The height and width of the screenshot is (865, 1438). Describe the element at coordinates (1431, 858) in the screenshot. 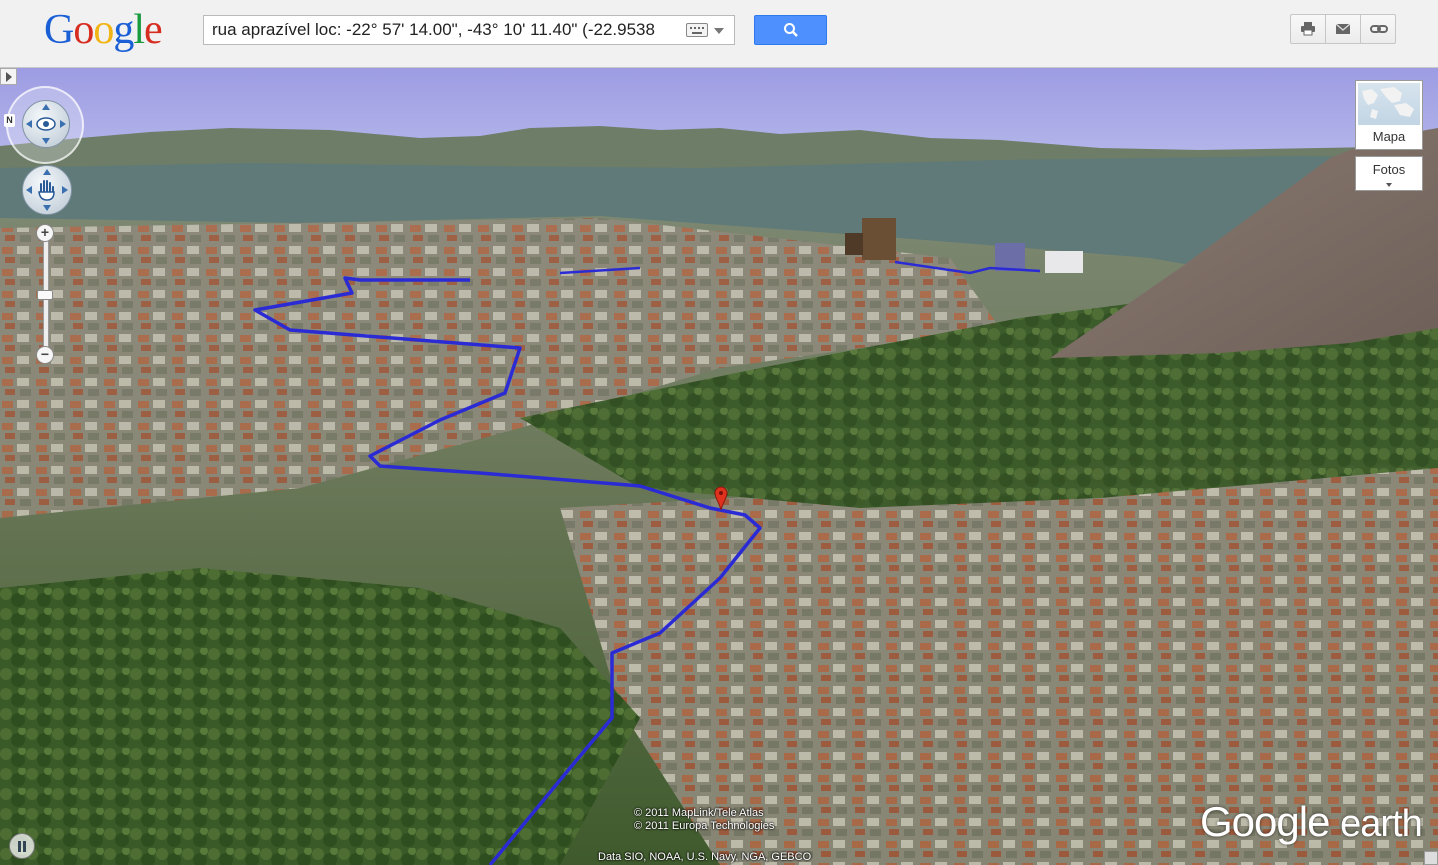

I see `resize-handle` at that location.